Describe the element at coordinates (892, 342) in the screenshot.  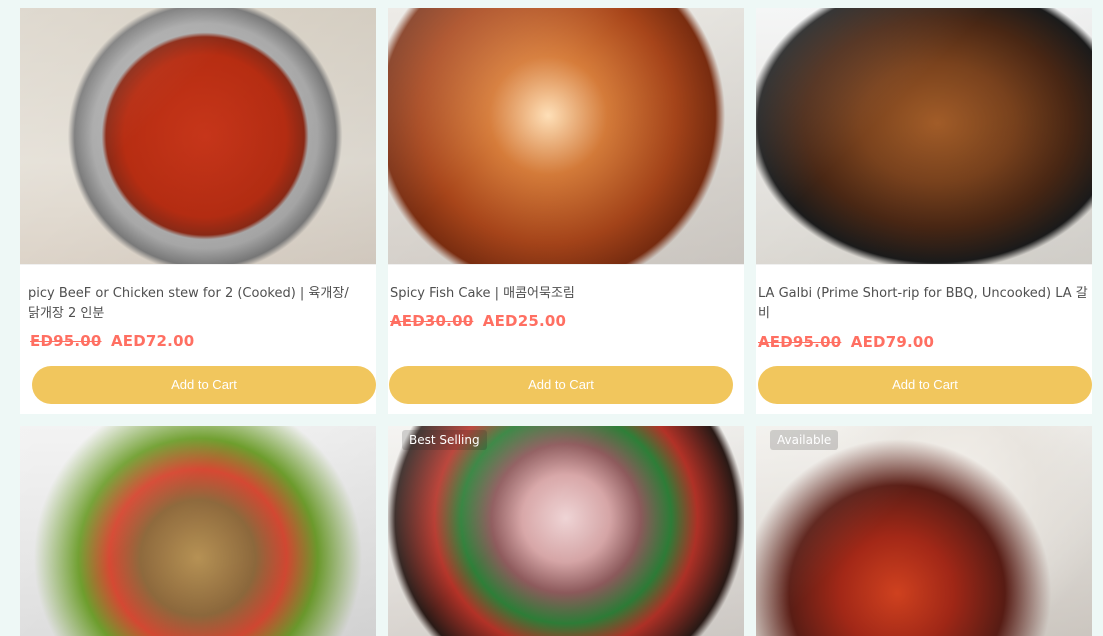
I see `sale-price: AED79.00` at that location.